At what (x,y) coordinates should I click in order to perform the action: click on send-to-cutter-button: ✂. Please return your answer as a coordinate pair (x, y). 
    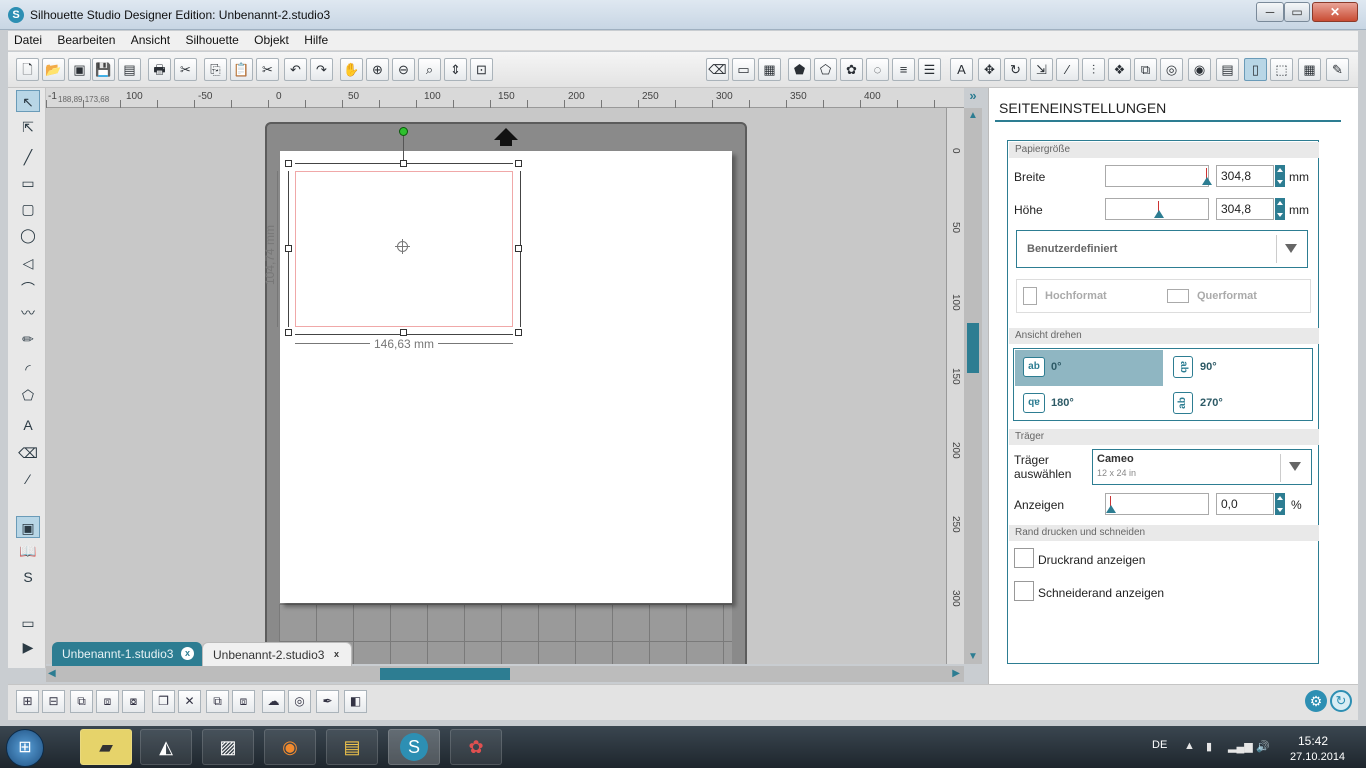
    Looking at the image, I should click on (185, 69).